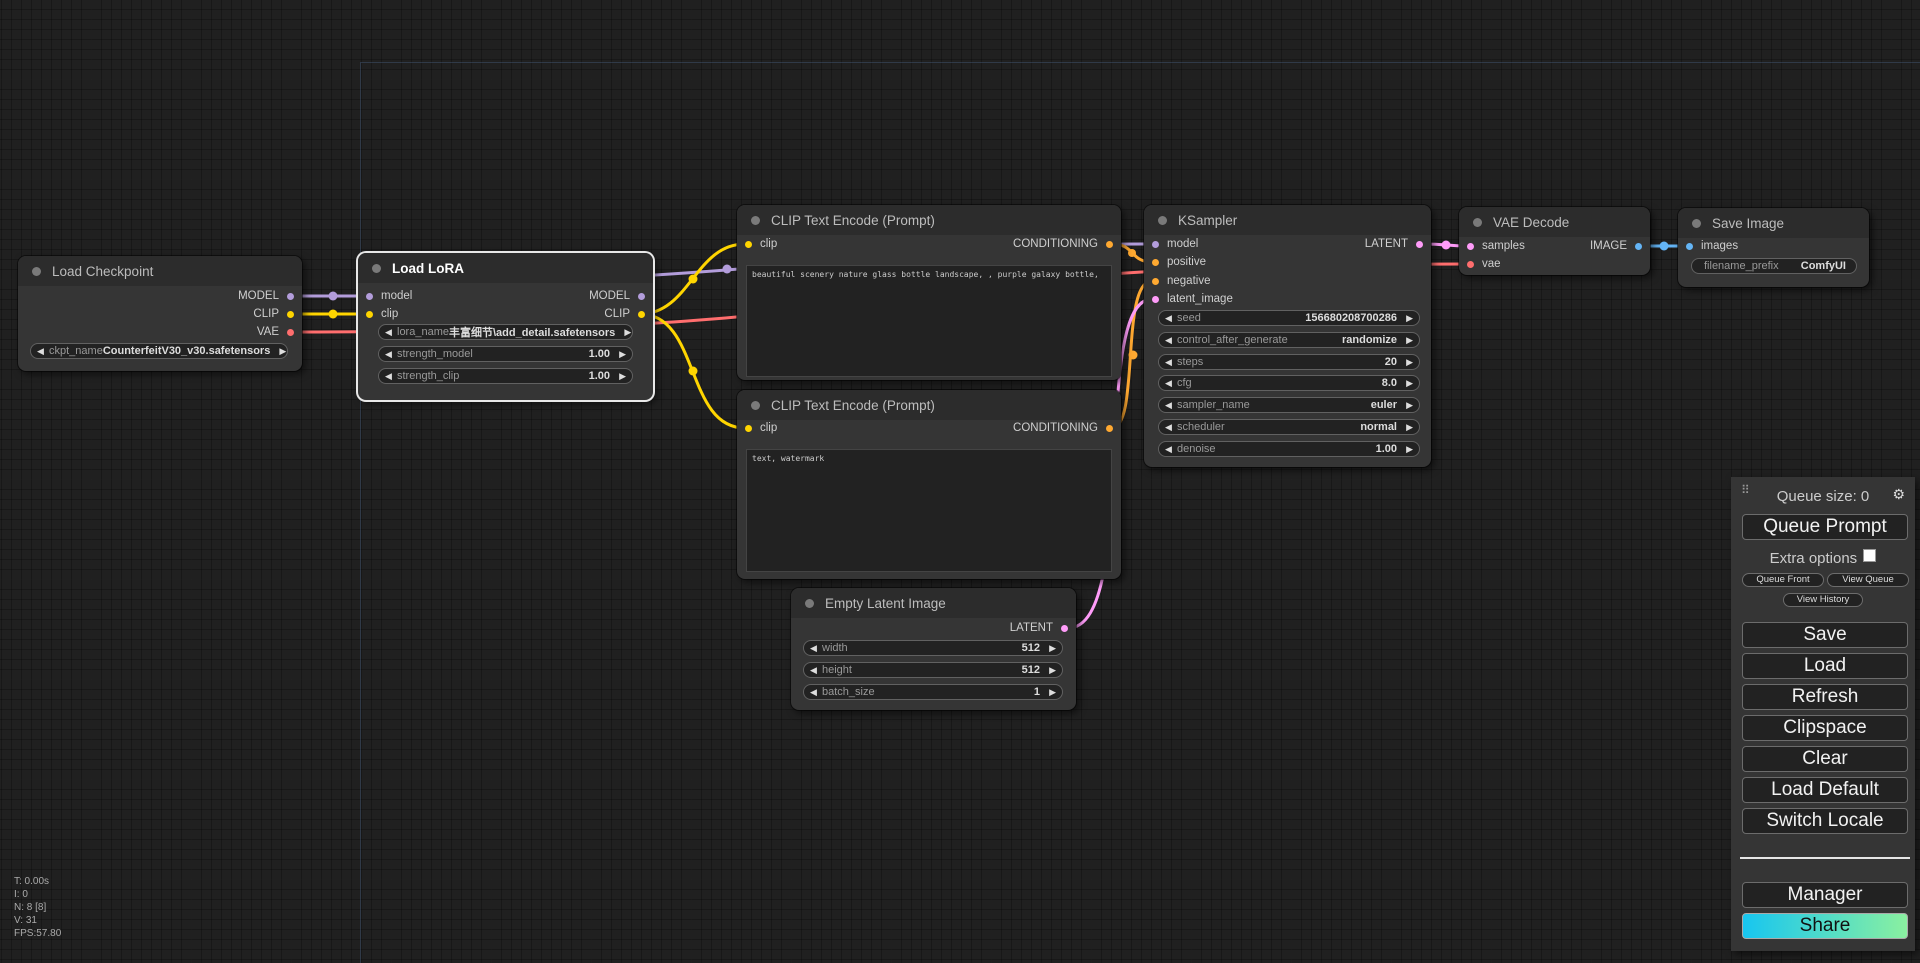 Image resolution: width=1920 pixels, height=963 pixels. What do you see at coordinates (933, 670) in the screenshot?
I see `widget-height: ◀ height 512 ▶` at bounding box center [933, 670].